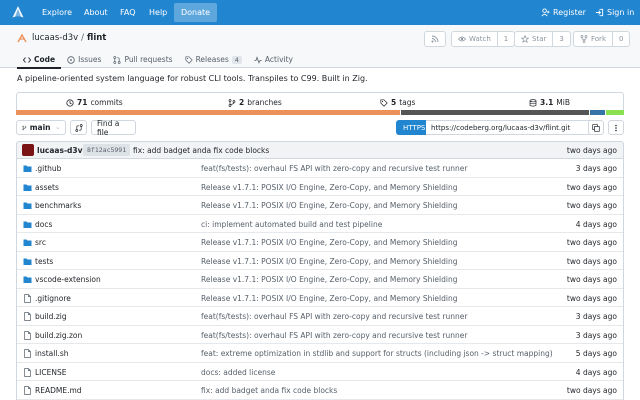  What do you see at coordinates (47, 187) in the screenshot?
I see `file-name-link: assets` at bounding box center [47, 187].